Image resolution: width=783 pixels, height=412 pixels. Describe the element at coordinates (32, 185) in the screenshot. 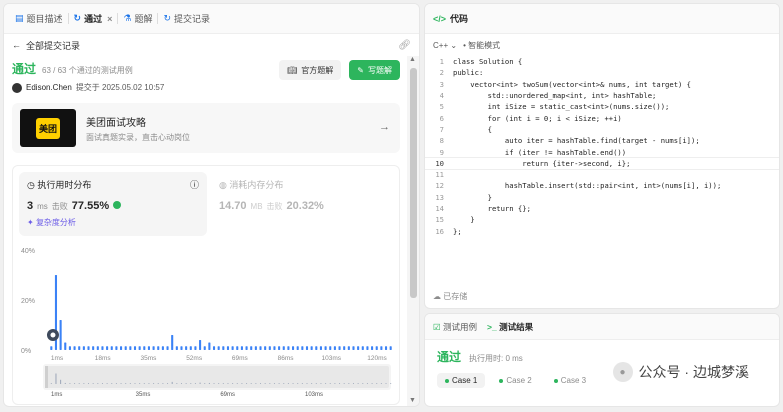

I see `clock-icon: ◷` at that location.